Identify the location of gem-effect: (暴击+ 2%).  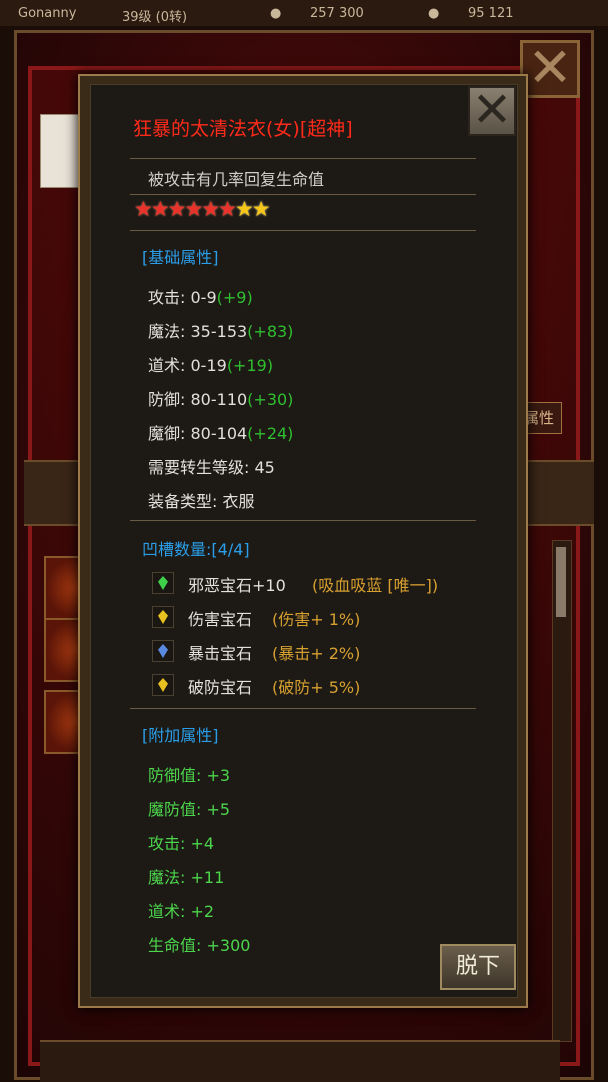
(316, 653).